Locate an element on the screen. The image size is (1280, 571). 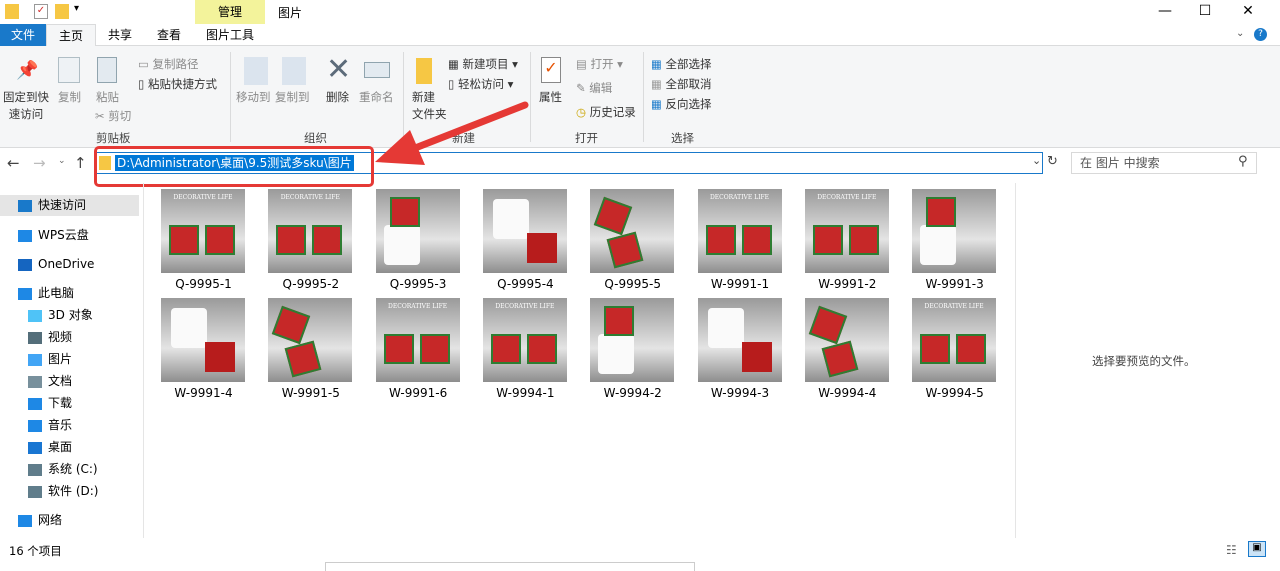
sidebar-item: 桌面 is located at coordinates (50, 447).